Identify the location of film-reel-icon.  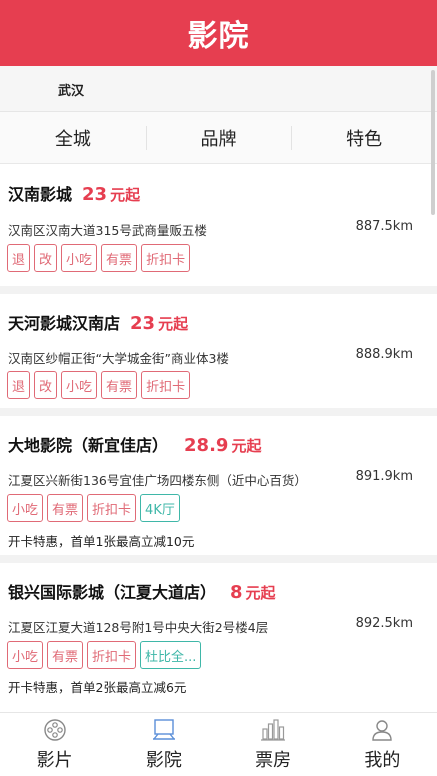
(54, 730).